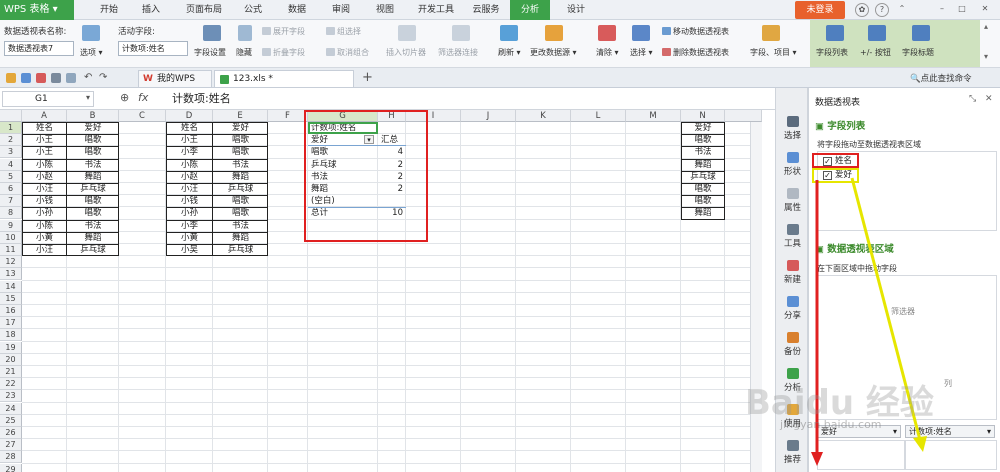  Describe the element at coordinates (920, 444) in the screenshot. I see `yellow-arrow-head` at that location.